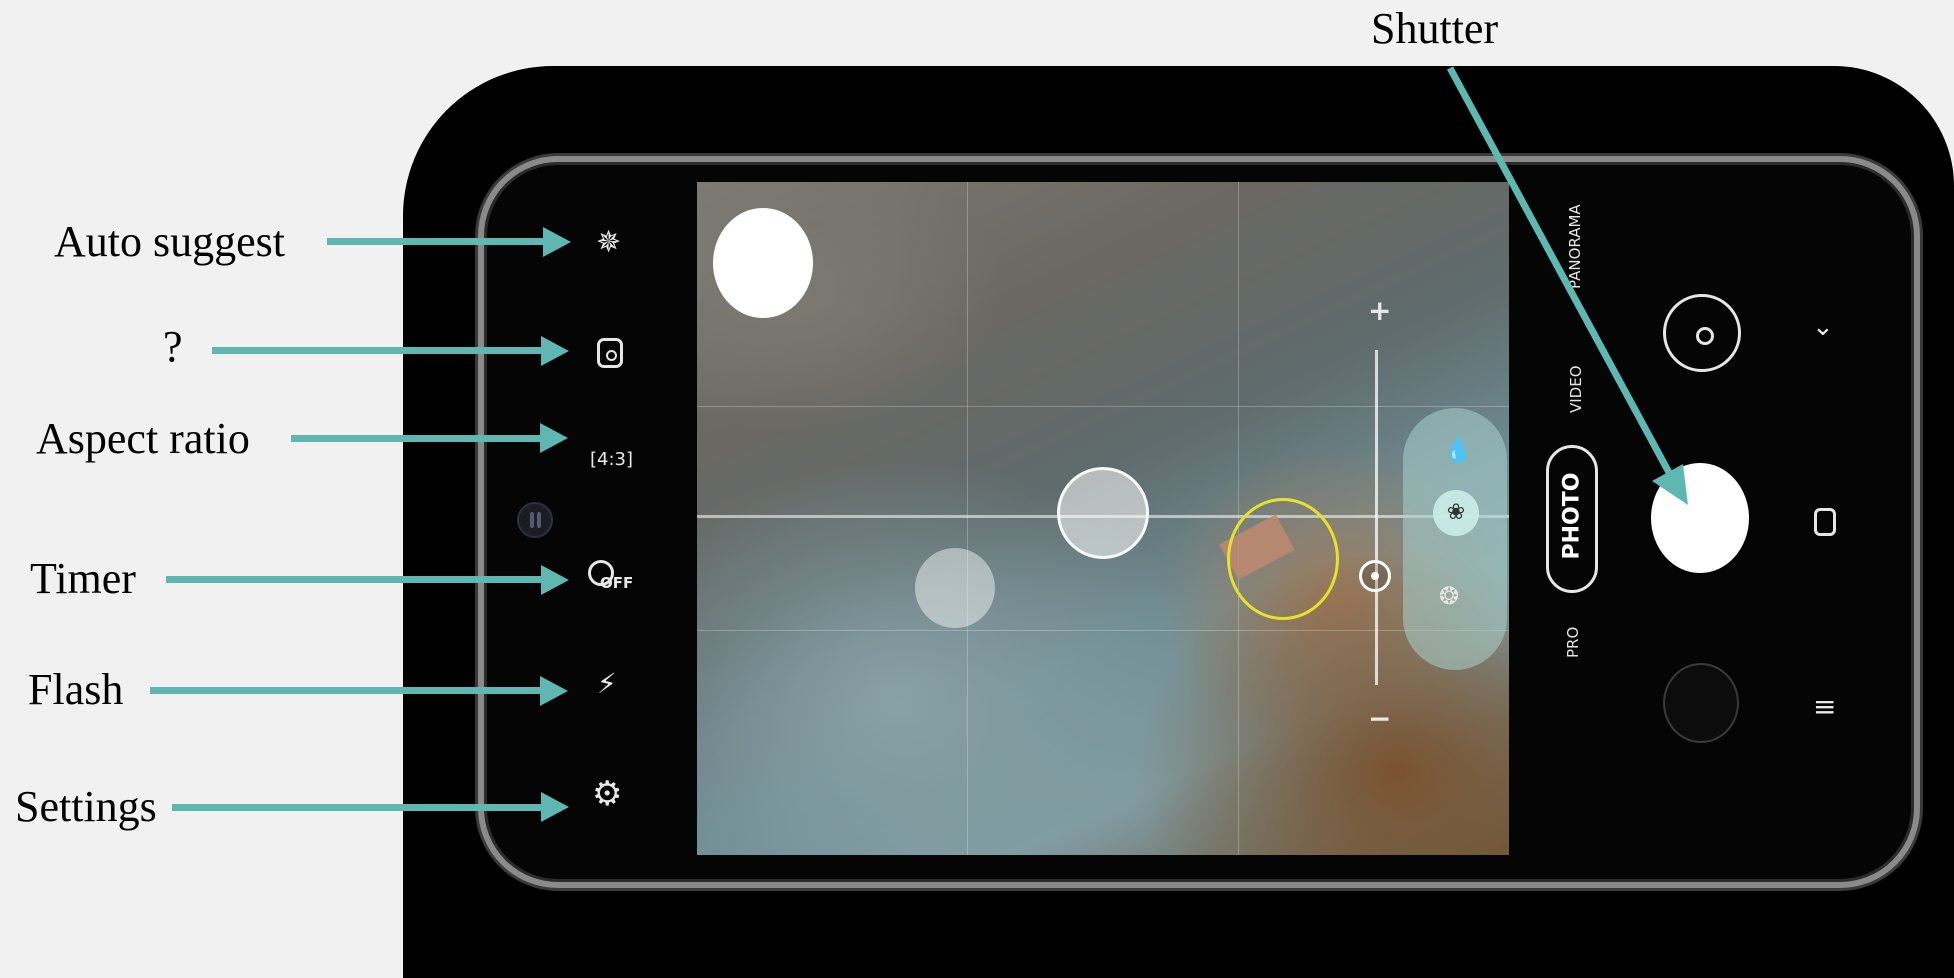 This screenshot has width=1954, height=978. What do you see at coordinates (607, 794) in the screenshot?
I see `gear-icon: ⚙` at bounding box center [607, 794].